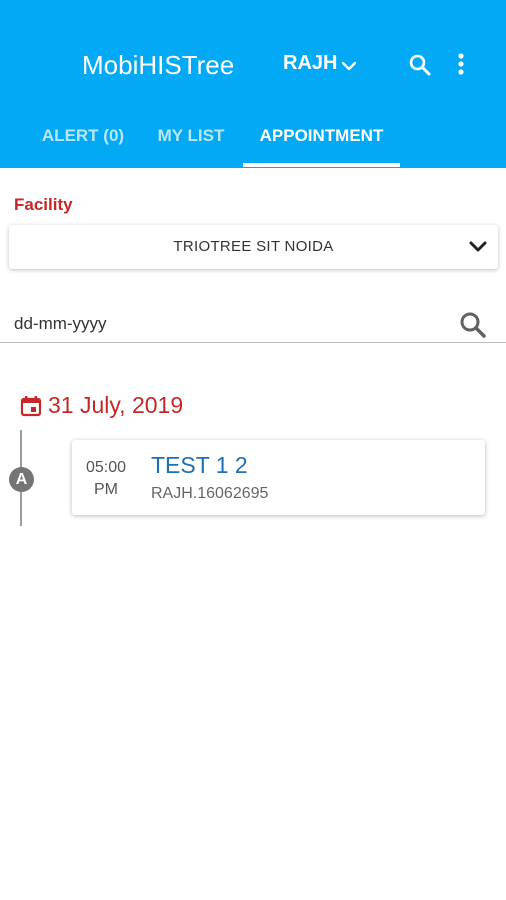  Describe the element at coordinates (310, 63) in the screenshot. I see `account-label: RAJH` at that location.